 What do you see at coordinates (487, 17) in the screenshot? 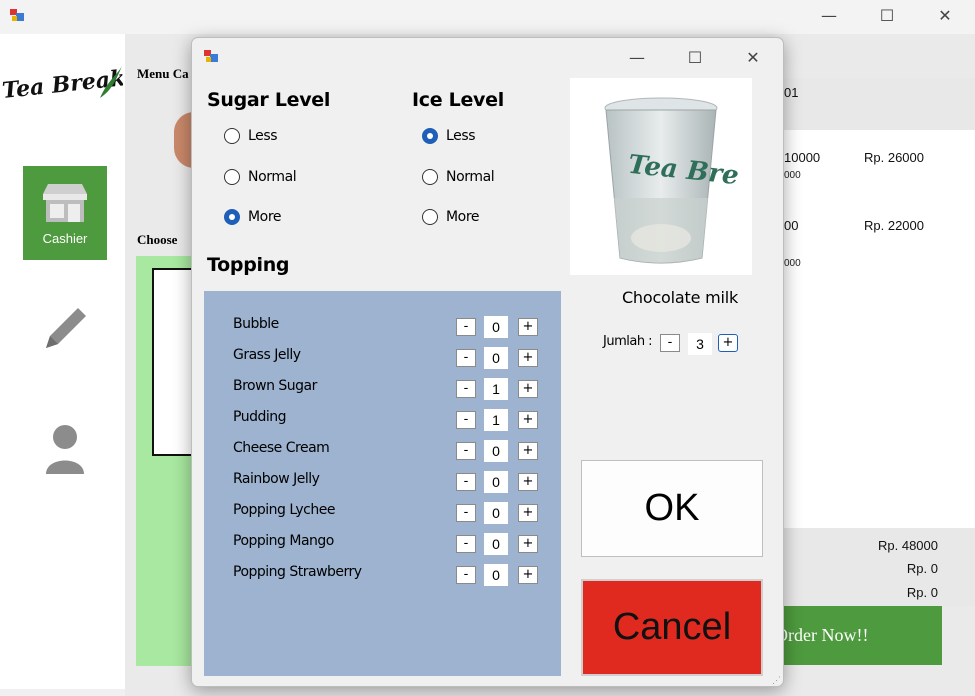
I see `background-titlebar: — ☐ ✕` at bounding box center [487, 17].